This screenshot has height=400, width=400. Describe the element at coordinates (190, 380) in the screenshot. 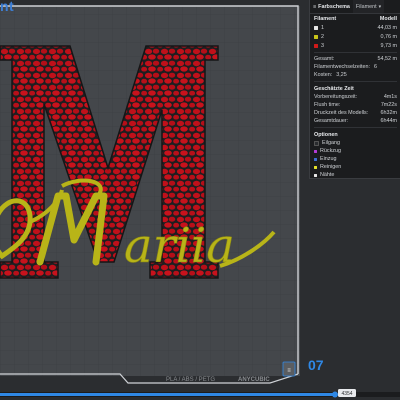

I see `plate-material-label: PLA / ABS / PETG` at that location.